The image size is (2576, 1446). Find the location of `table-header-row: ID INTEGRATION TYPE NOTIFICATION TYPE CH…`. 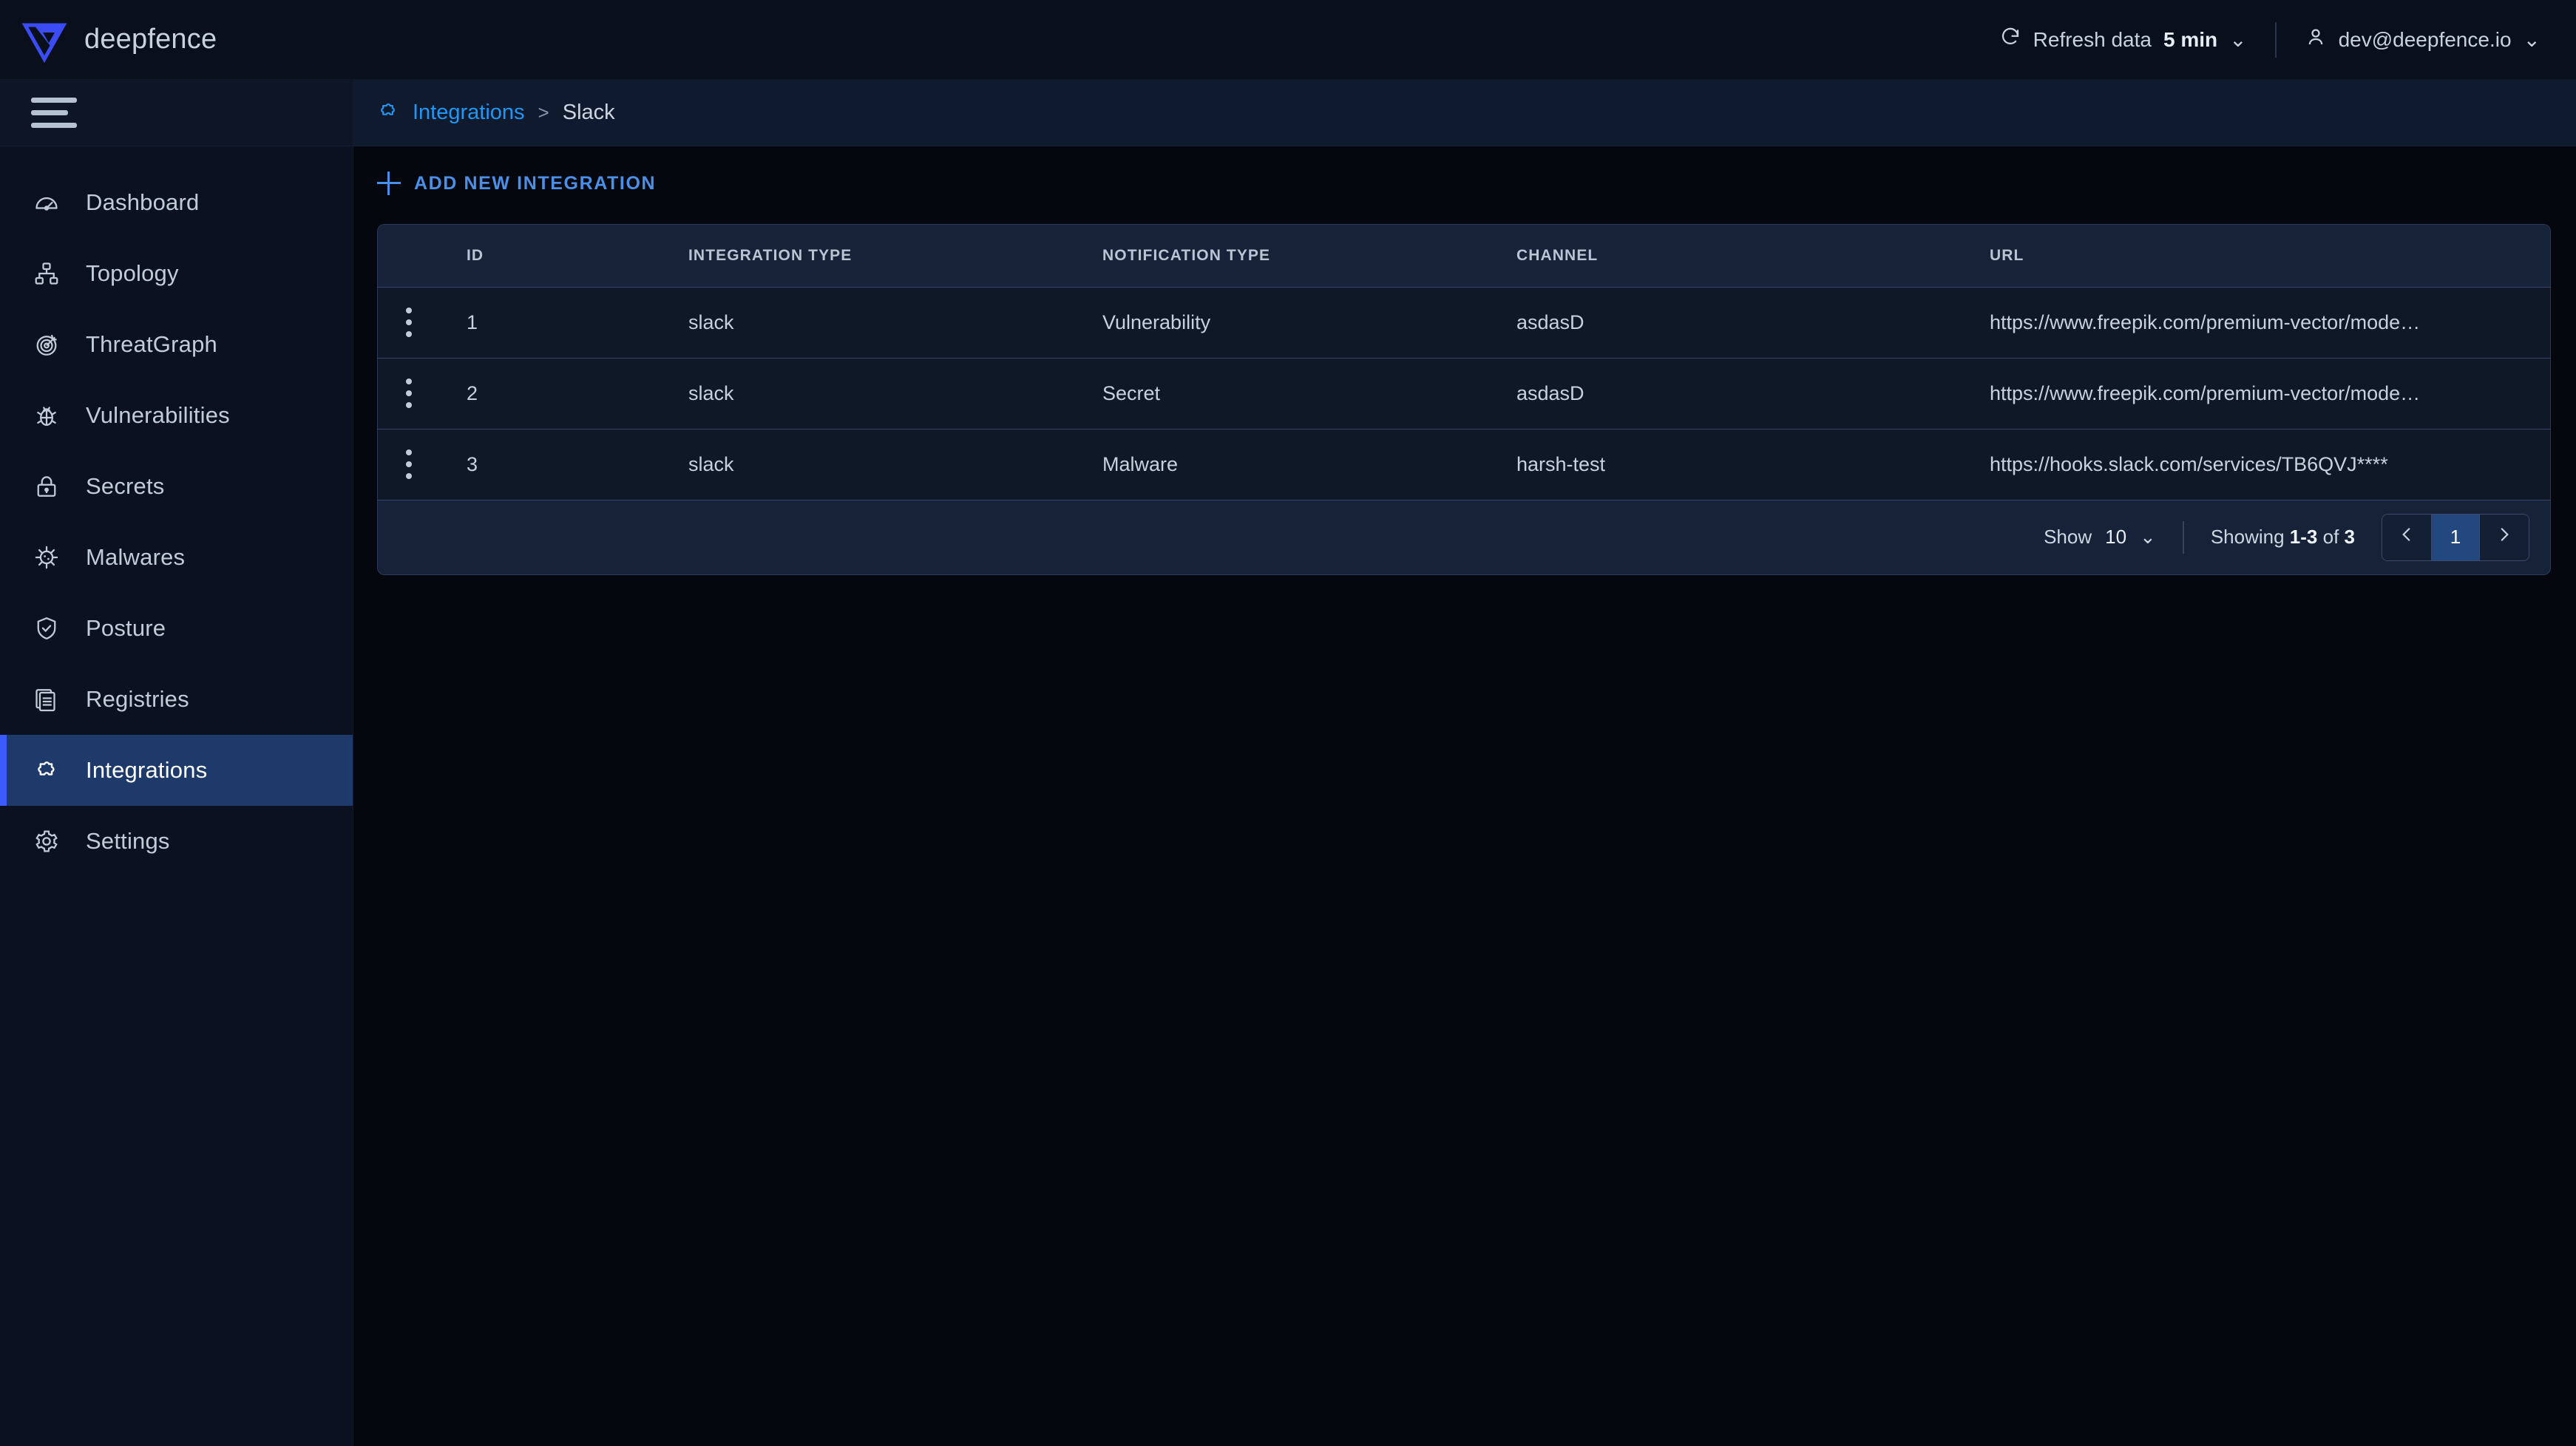

table-header-row: ID INTEGRATION TYPE NOTIFICATION TYPE CH… is located at coordinates (1464, 256).